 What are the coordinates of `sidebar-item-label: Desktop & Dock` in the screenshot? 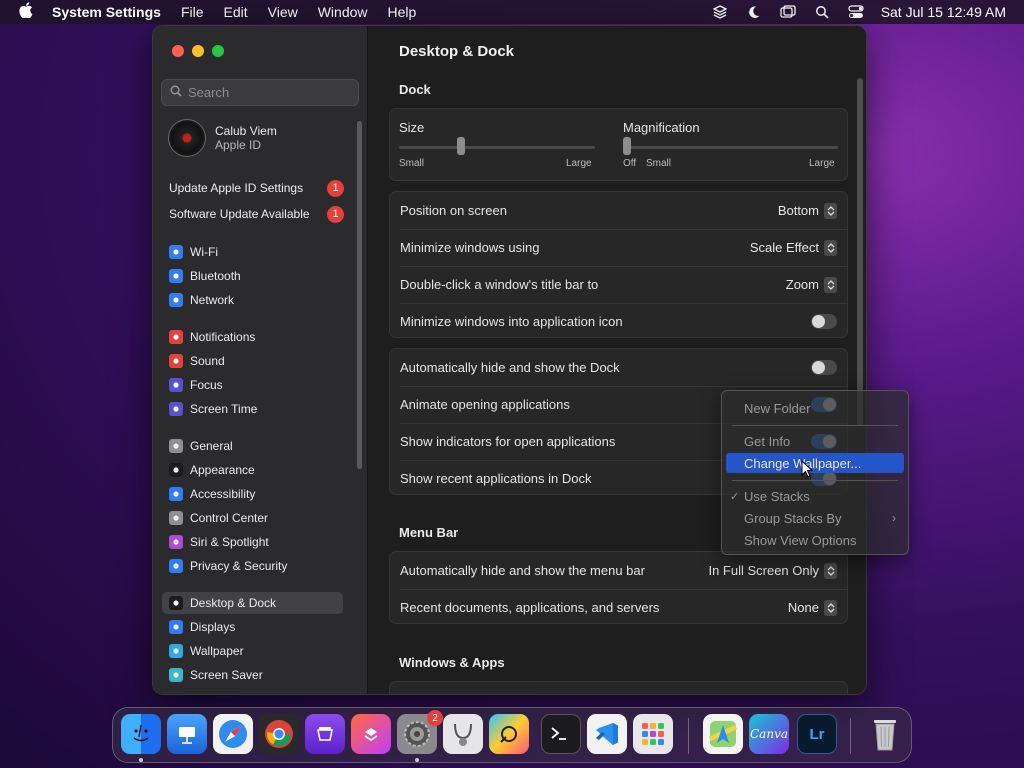 It's located at (233, 603).